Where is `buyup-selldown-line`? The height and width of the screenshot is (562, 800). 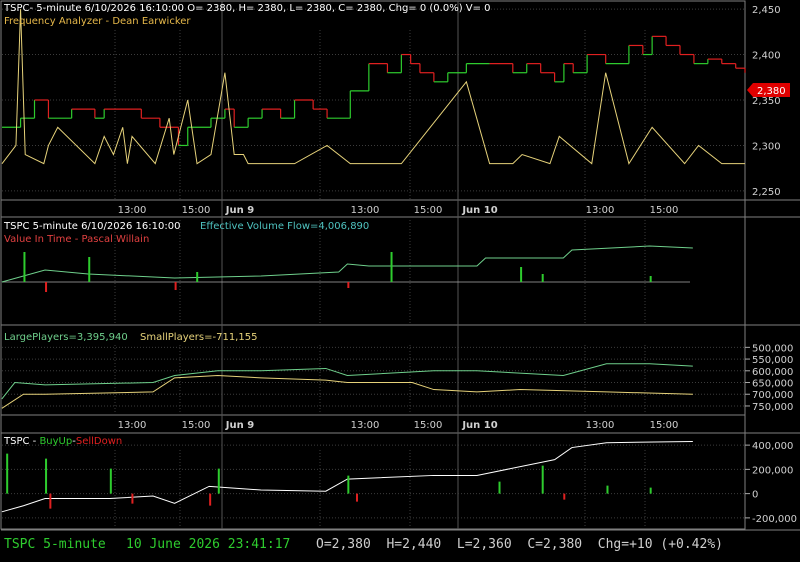 buyup-selldown-line is located at coordinates (347, 476).